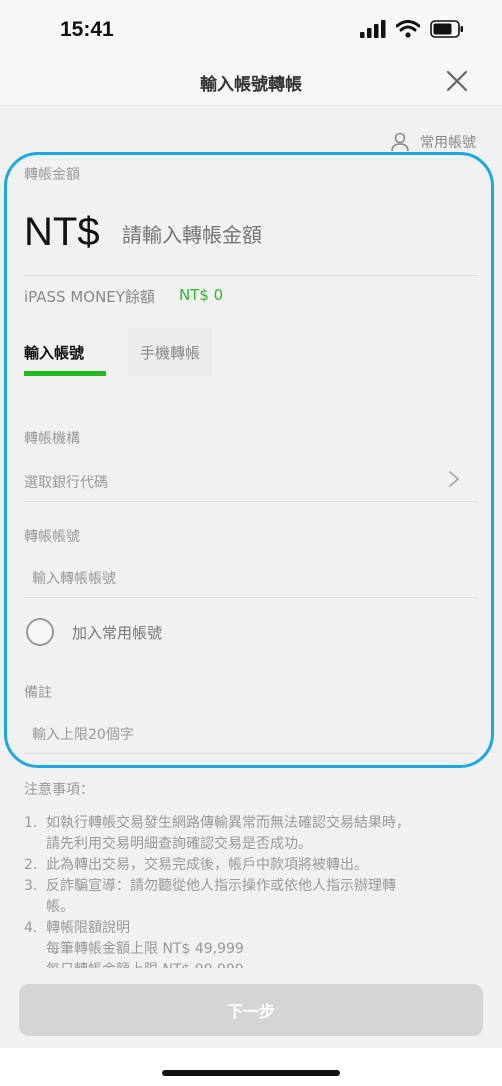 The height and width of the screenshot is (1086, 502). What do you see at coordinates (457, 81) in the screenshot?
I see `close-icon` at bounding box center [457, 81].